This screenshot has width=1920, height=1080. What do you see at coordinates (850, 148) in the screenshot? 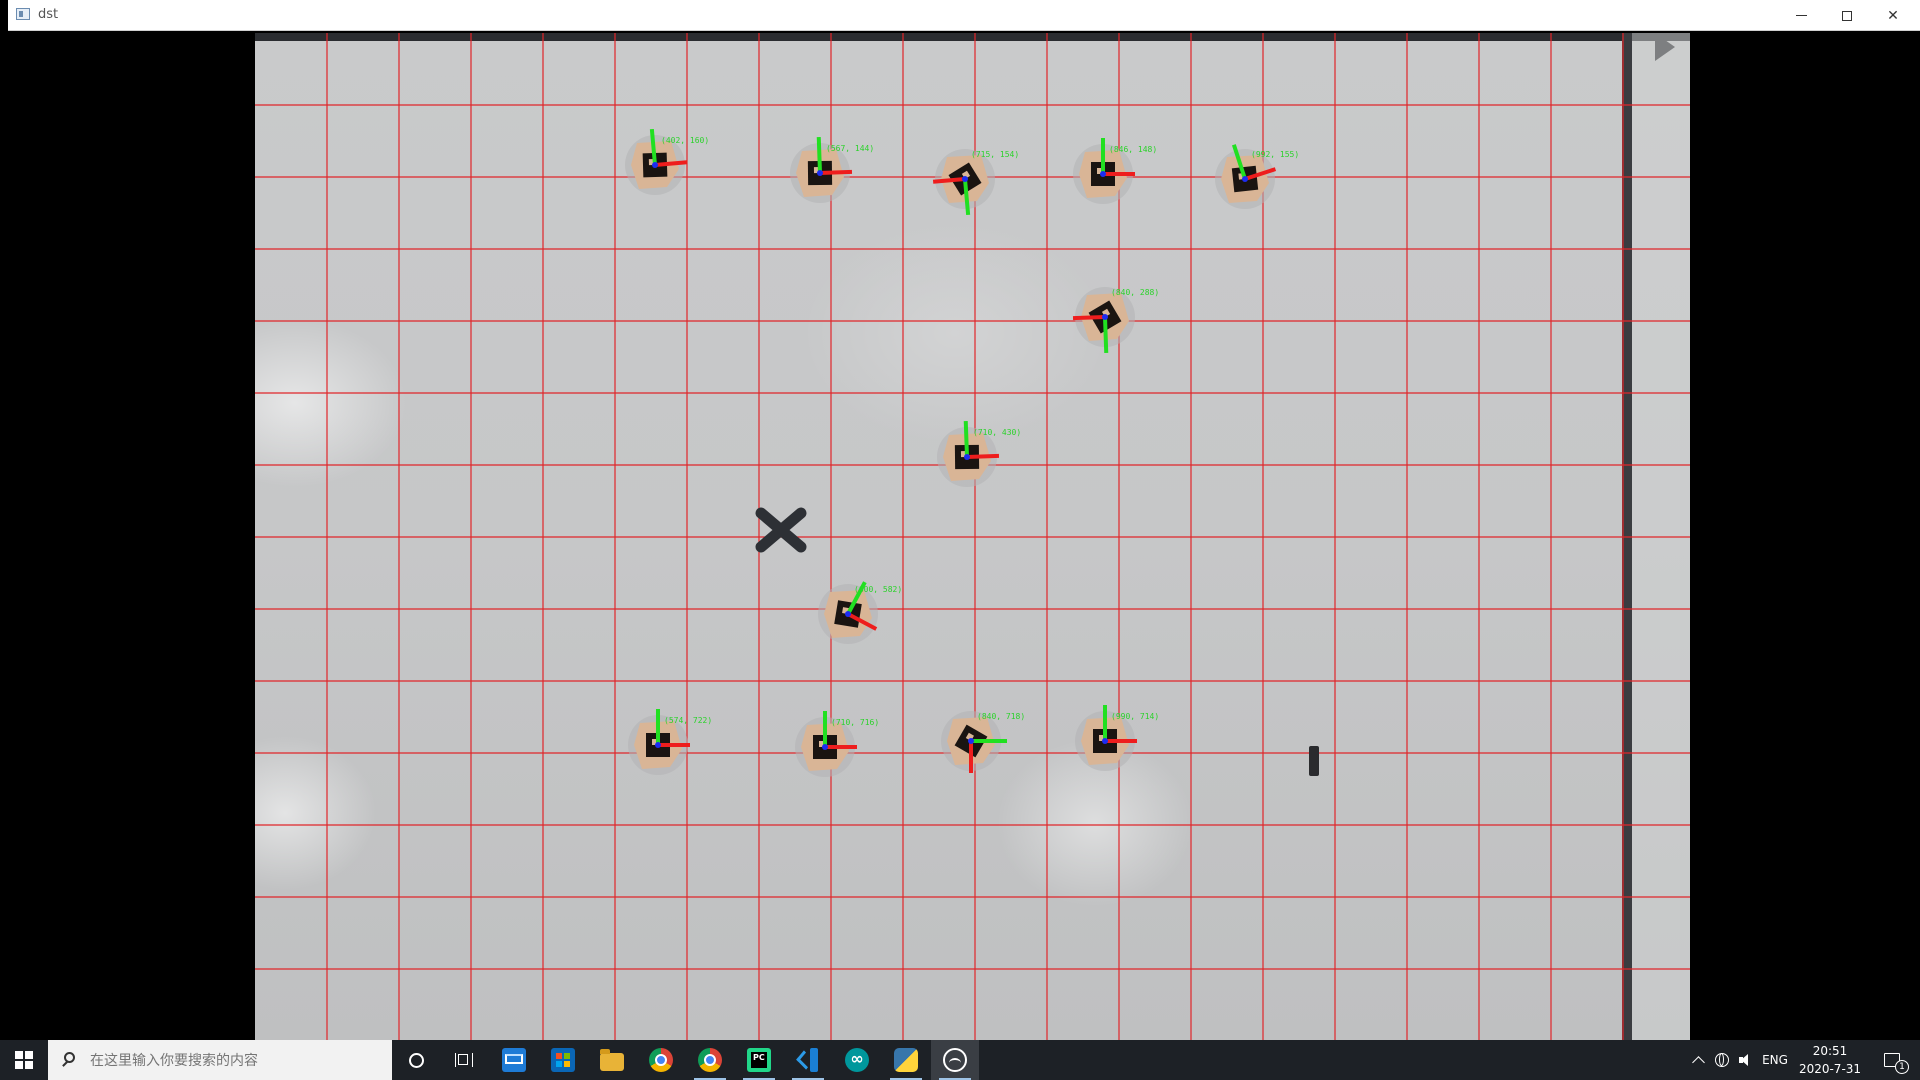
I see `marker-label-1: (567, 144)` at bounding box center [850, 148].